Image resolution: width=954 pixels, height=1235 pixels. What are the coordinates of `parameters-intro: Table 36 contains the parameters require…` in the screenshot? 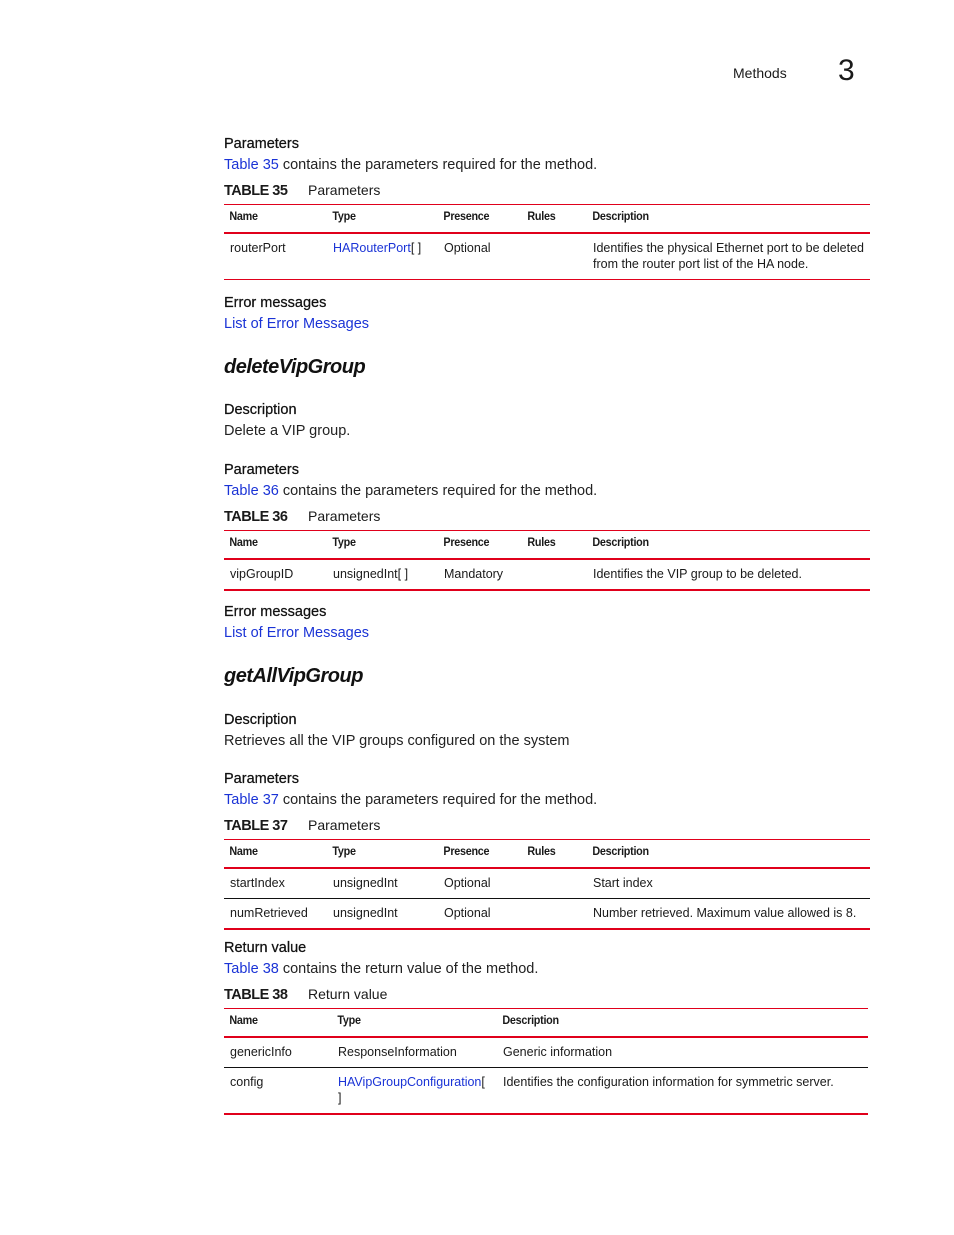 It's located at (411, 491).